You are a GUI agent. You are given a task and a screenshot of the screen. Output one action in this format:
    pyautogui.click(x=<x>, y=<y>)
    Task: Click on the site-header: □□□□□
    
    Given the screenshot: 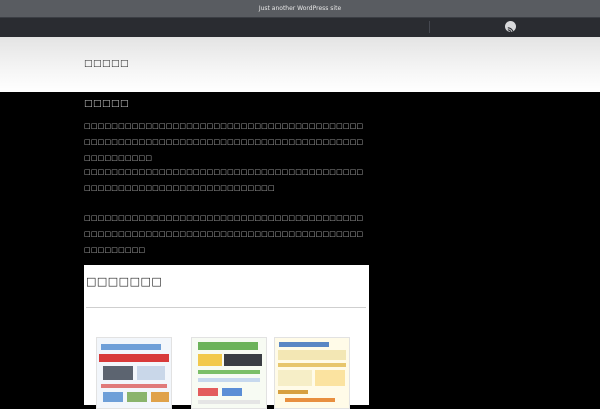 What is the action you would take?
    pyautogui.click(x=300, y=64)
    